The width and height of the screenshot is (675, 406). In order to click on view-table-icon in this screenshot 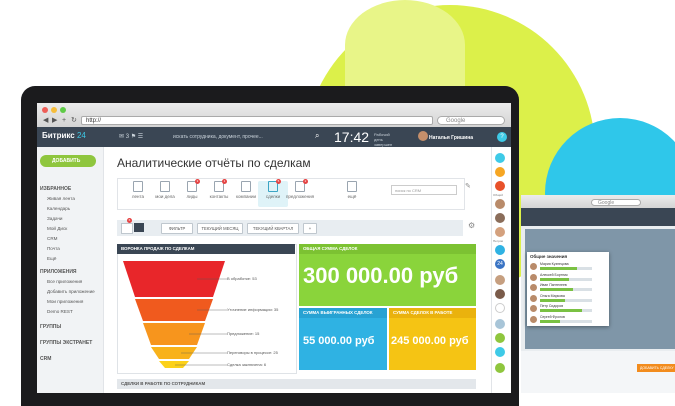, I will do `click(127, 228)`.